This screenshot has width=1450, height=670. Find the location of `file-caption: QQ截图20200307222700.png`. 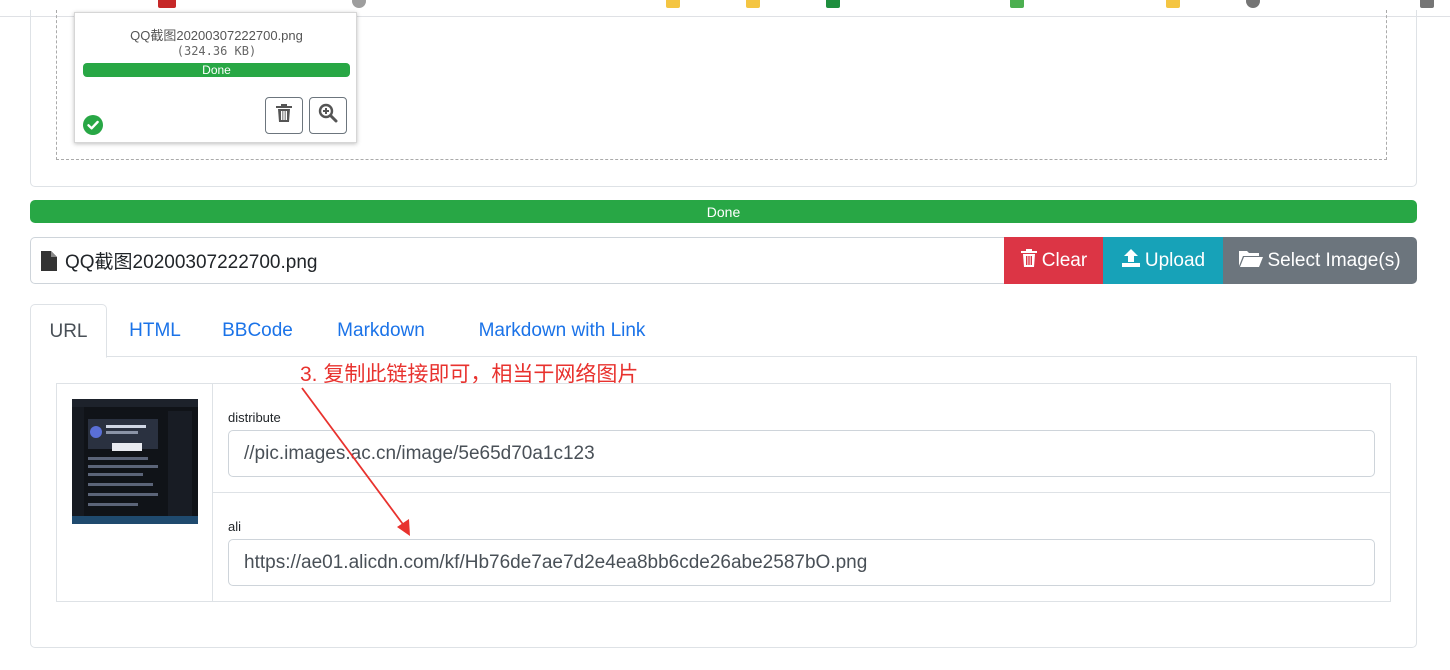

file-caption: QQ截图20200307222700.png is located at coordinates (517, 260).